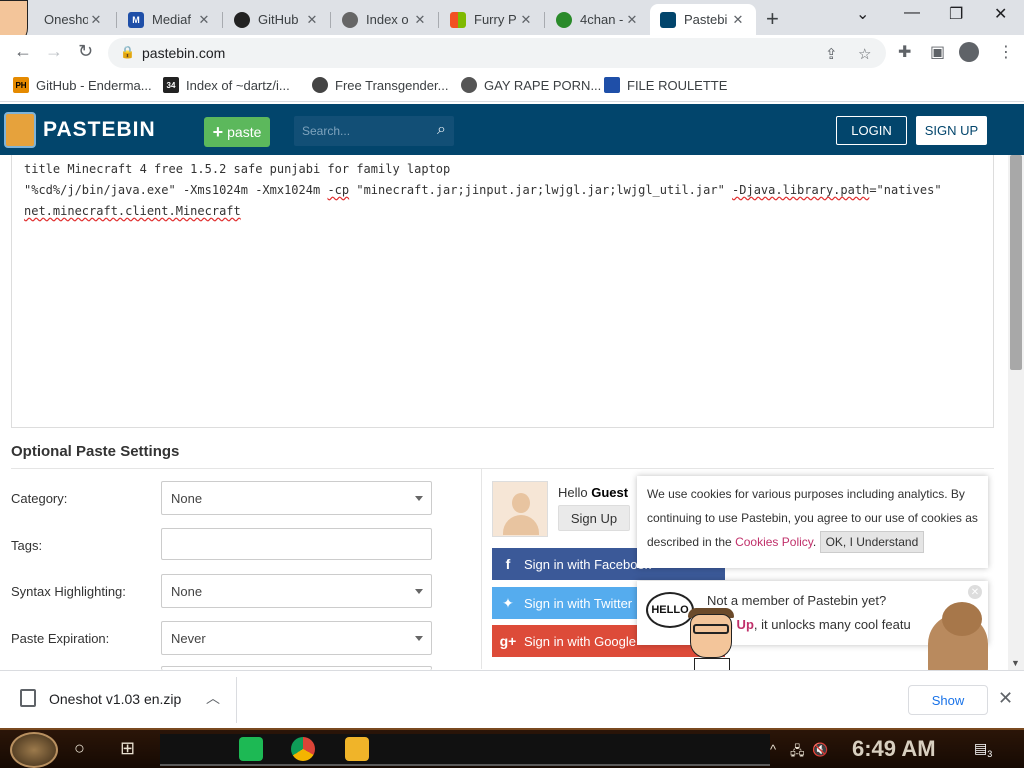 The height and width of the screenshot is (768, 1024). I want to click on cookies-policy-link: Cookies Policy, so click(774, 542).